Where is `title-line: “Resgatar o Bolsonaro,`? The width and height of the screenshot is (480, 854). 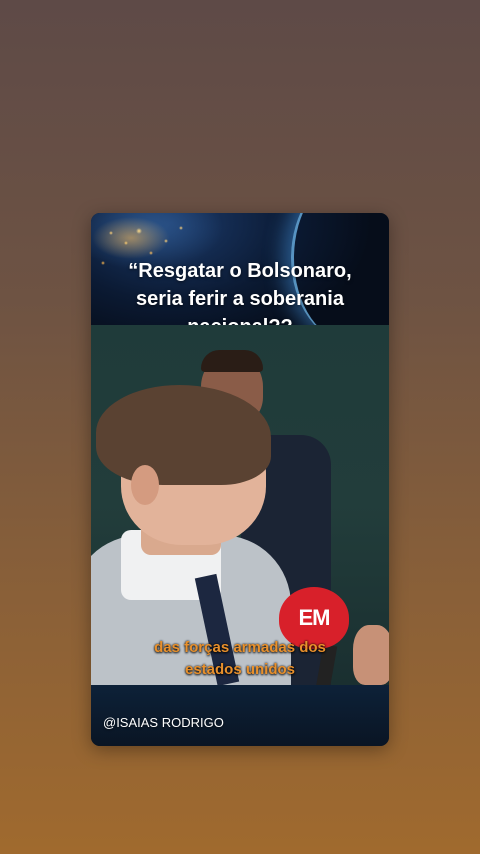
title-line: “Resgatar o Bolsonaro, is located at coordinates (240, 271).